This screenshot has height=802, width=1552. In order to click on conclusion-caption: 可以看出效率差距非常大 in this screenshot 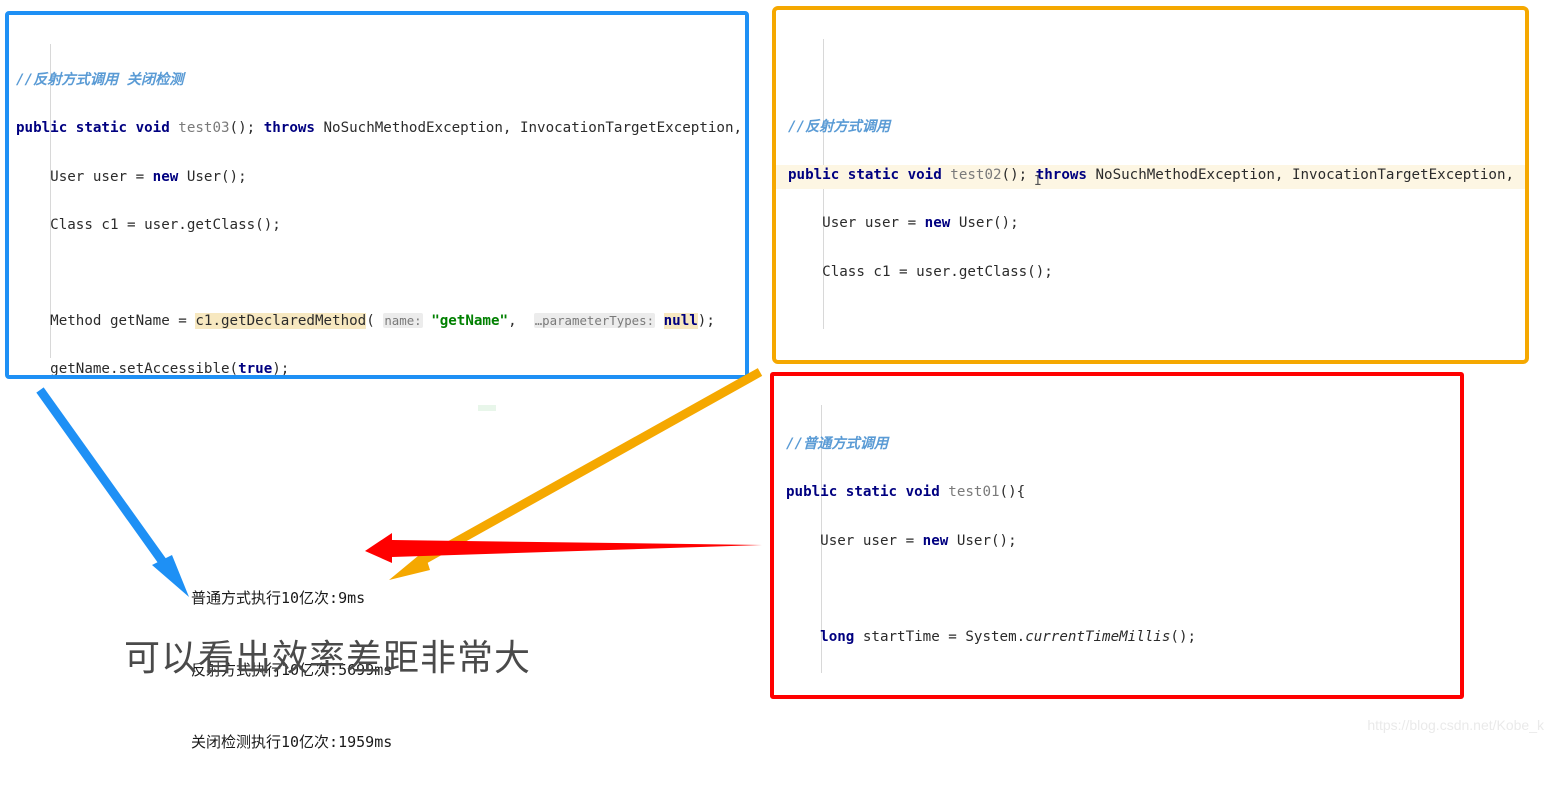, I will do `click(328, 658)`.